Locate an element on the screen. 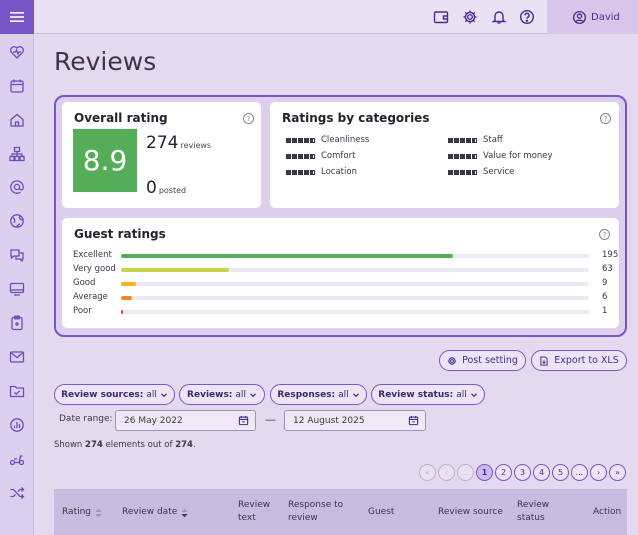 This screenshot has width=638, height=535. results-middle: elements out of is located at coordinates (139, 445).